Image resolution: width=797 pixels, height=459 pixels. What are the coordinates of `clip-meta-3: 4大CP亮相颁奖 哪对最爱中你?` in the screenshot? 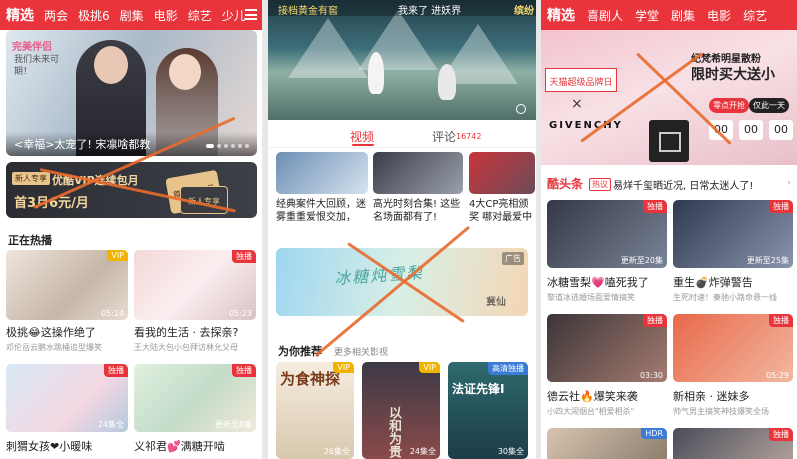 It's located at (502, 211).